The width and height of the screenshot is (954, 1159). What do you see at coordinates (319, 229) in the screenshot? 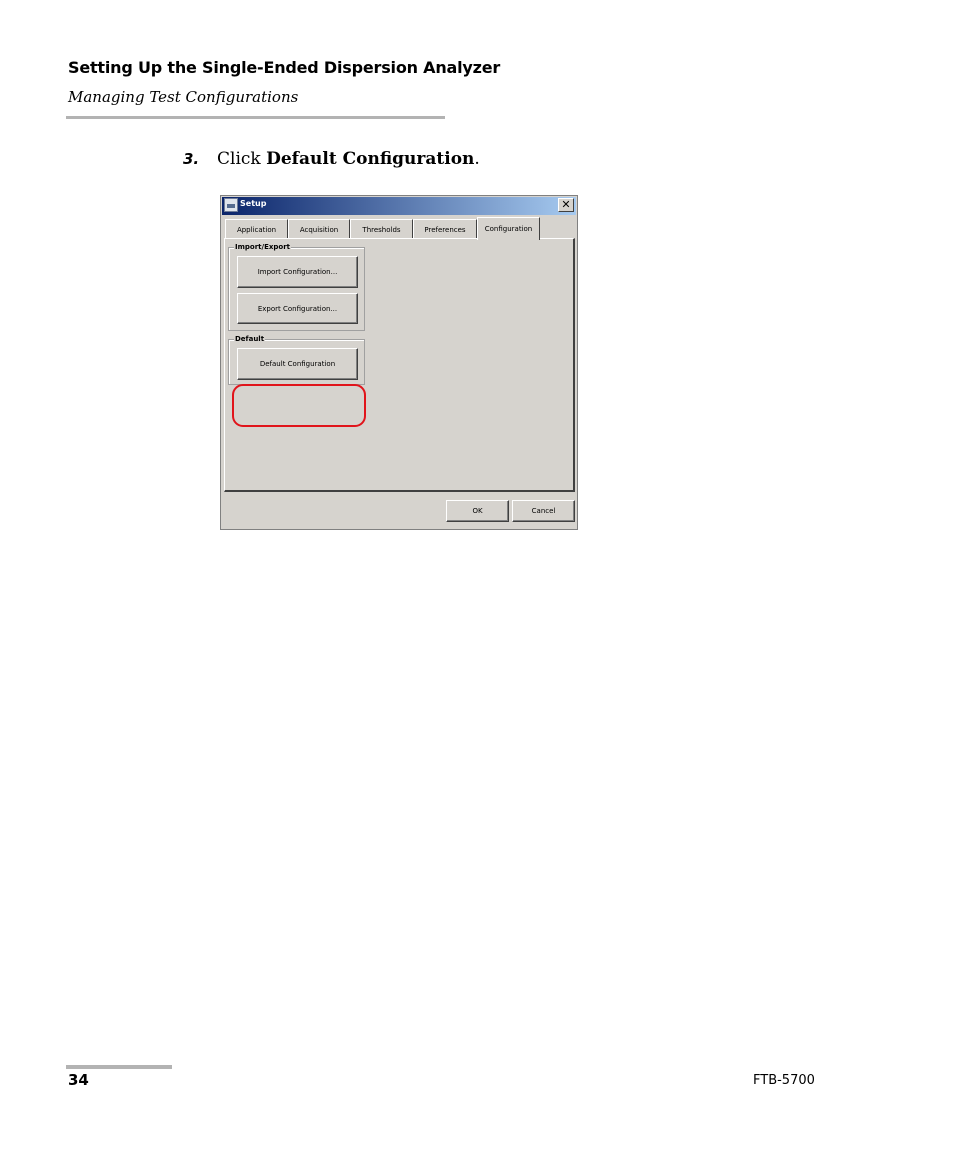
I see `tab-acquisition: Acquisition` at bounding box center [319, 229].